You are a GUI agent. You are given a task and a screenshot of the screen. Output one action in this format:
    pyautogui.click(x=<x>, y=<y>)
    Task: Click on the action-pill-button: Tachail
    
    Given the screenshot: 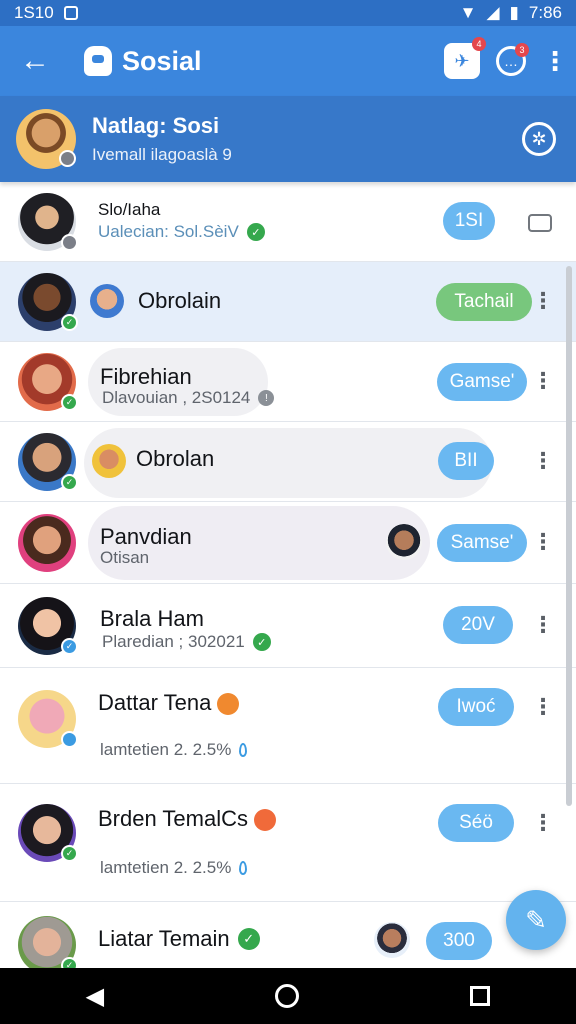 What is the action you would take?
    pyautogui.click(x=484, y=302)
    